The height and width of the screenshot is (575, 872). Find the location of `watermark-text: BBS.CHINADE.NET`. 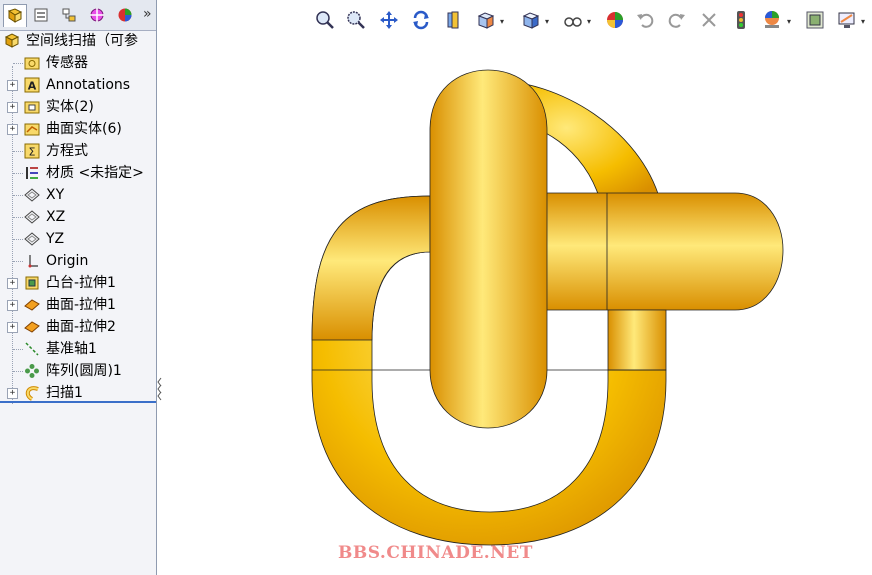

watermark-text: BBS.CHINADE.NET is located at coordinates (435, 553).